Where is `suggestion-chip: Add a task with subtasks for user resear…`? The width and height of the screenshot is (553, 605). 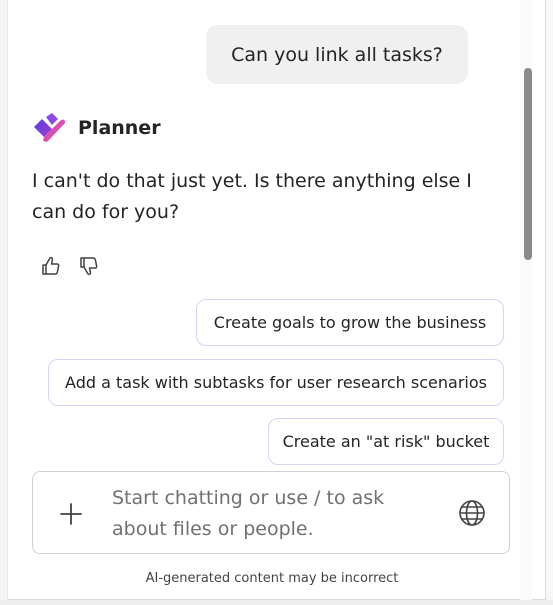
suggestion-chip: Add a task with subtasks for user resear… is located at coordinates (276, 382).